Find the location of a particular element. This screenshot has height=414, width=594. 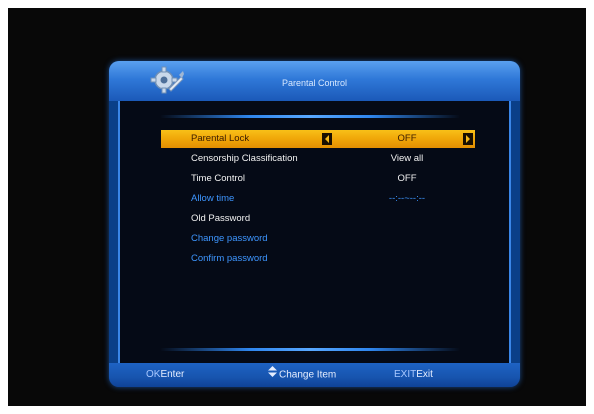

menu-item-allow-time: Allow time --:--~--:-- is located at coordinates (318, 199).